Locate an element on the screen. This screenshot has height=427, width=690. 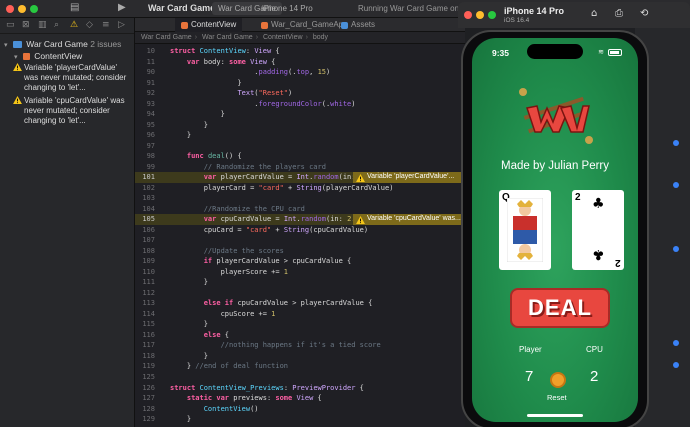
tab-contentview: ContentView is located at coordinates (209, 25).